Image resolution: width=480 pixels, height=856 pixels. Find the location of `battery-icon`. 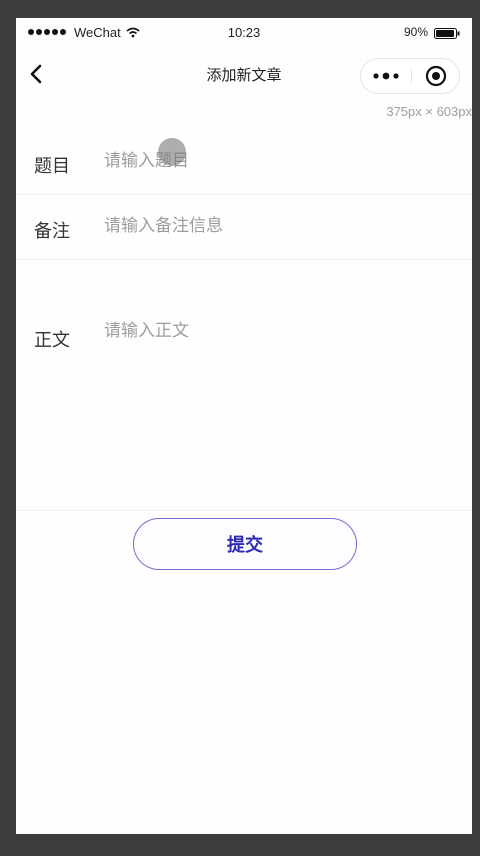

battery-icon is located at coordinates (447, 33).